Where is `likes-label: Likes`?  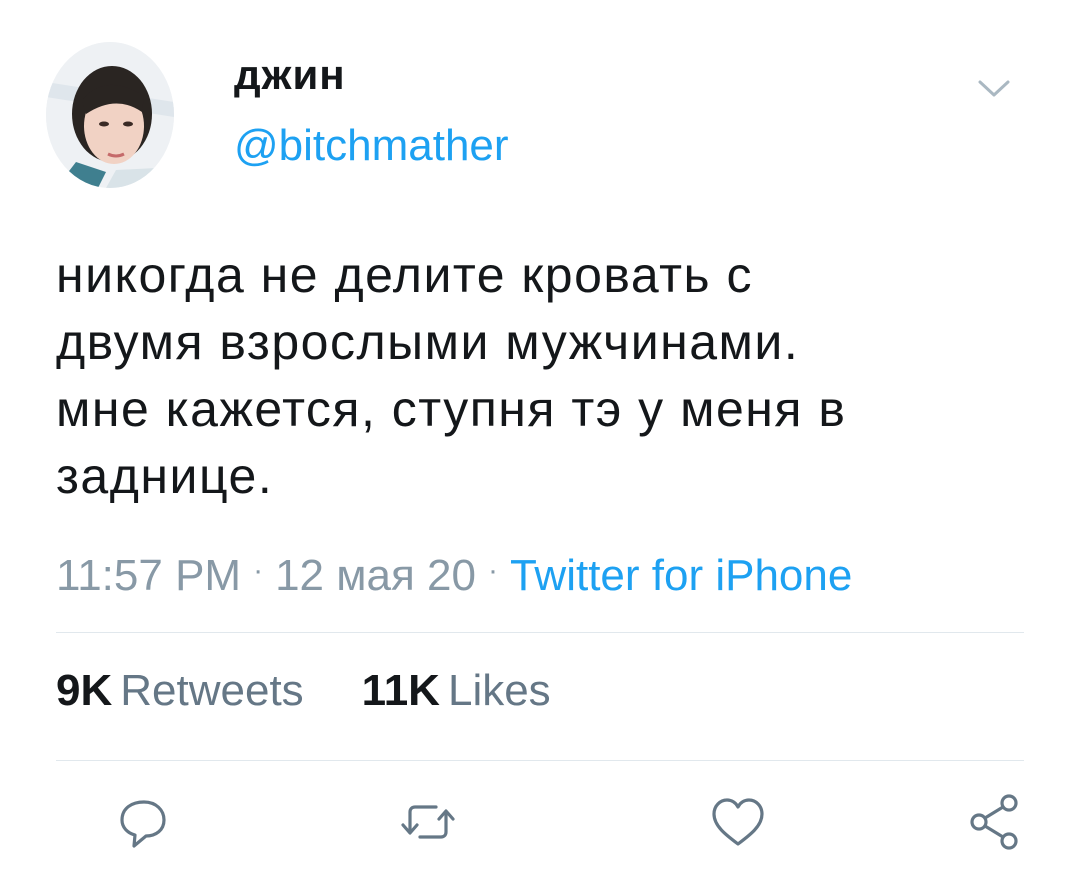 likes-label: Likes is located at coordinates (499, 690).